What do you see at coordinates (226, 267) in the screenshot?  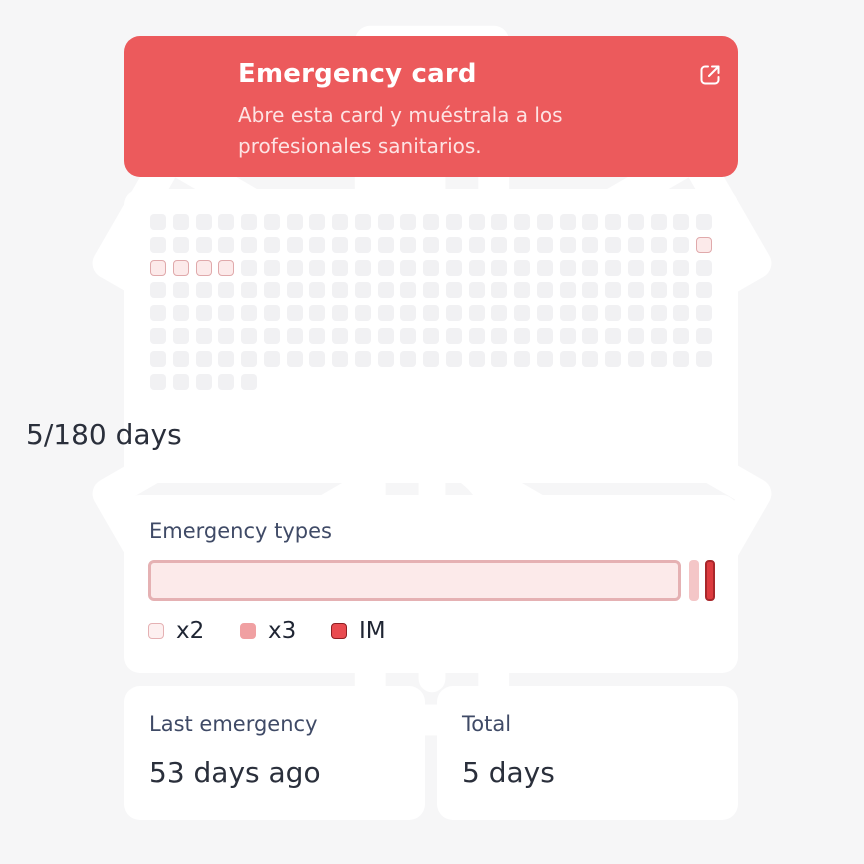 I see `day-cell-active` at bounding box center [226, 267].